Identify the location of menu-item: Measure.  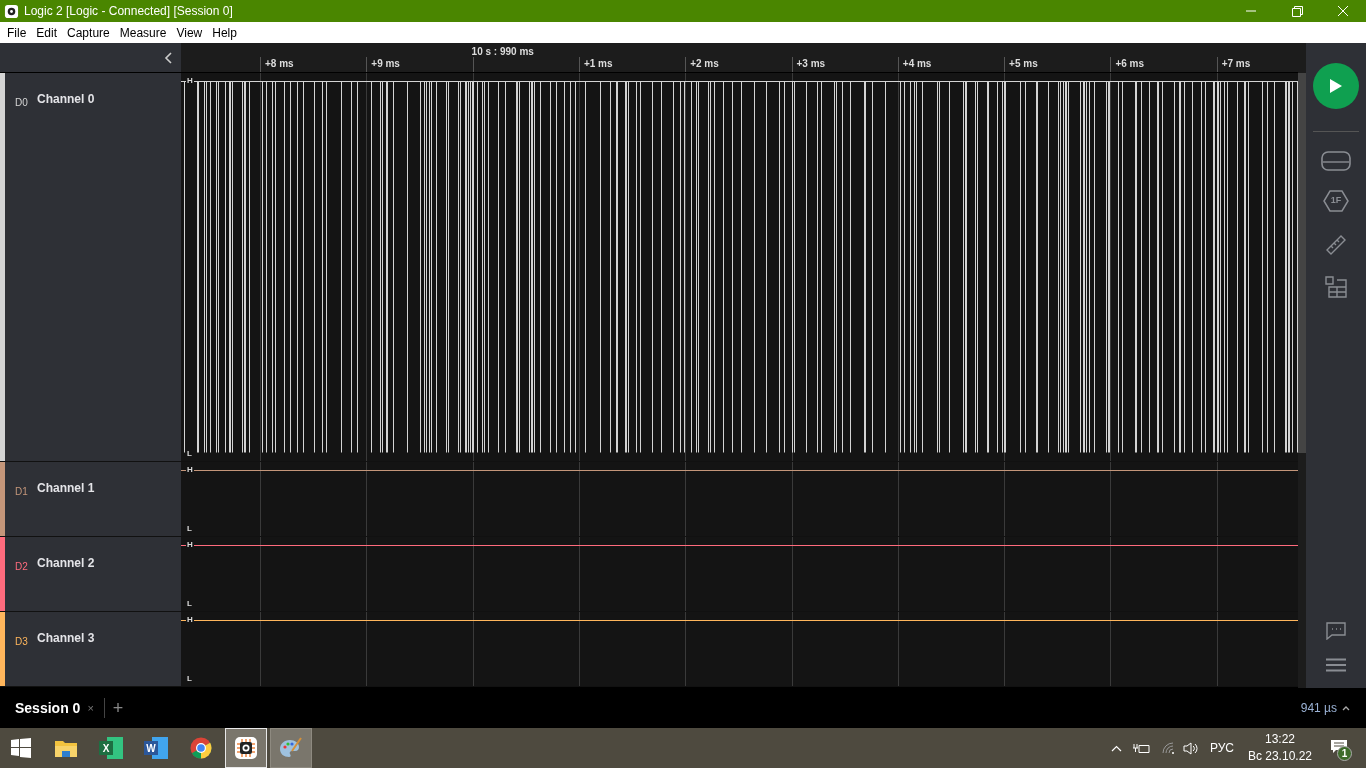
(143, 32).